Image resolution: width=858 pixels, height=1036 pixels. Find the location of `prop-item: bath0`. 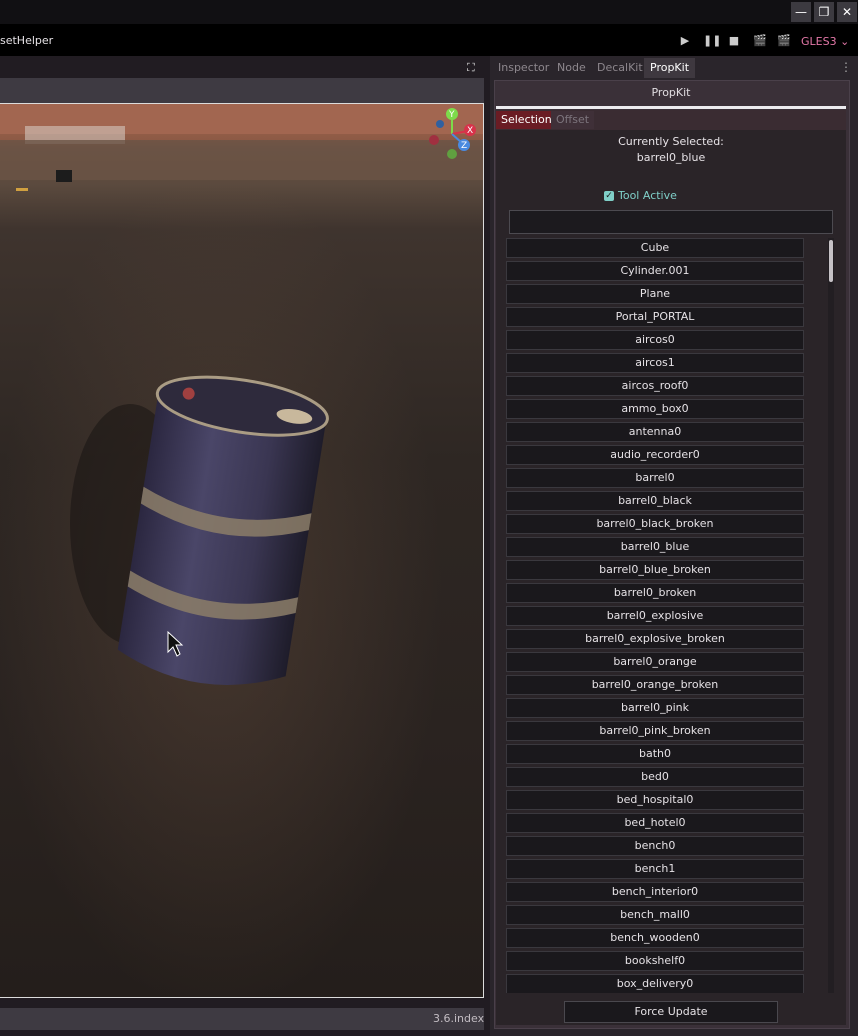

prop-item: bath0 is located at coordinates (655, 754).